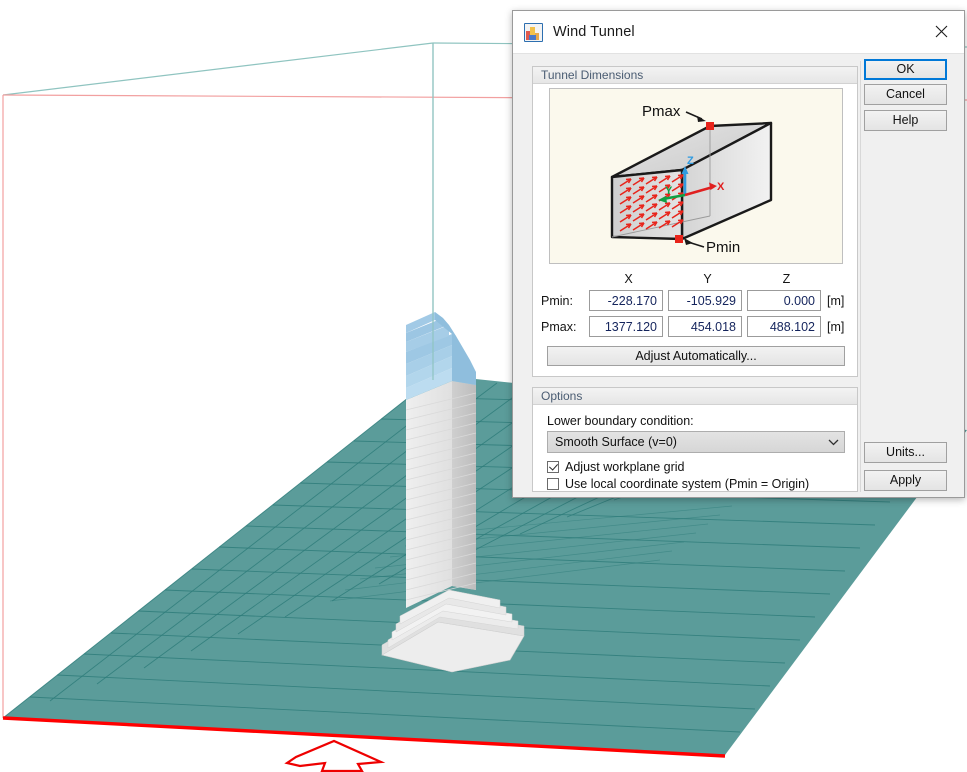 The width and height of the screenshot is (967, 772). Describe the element at coordinates (836, 300) in the screenshot. I see `pmin-unit-label: [m]` at that location.